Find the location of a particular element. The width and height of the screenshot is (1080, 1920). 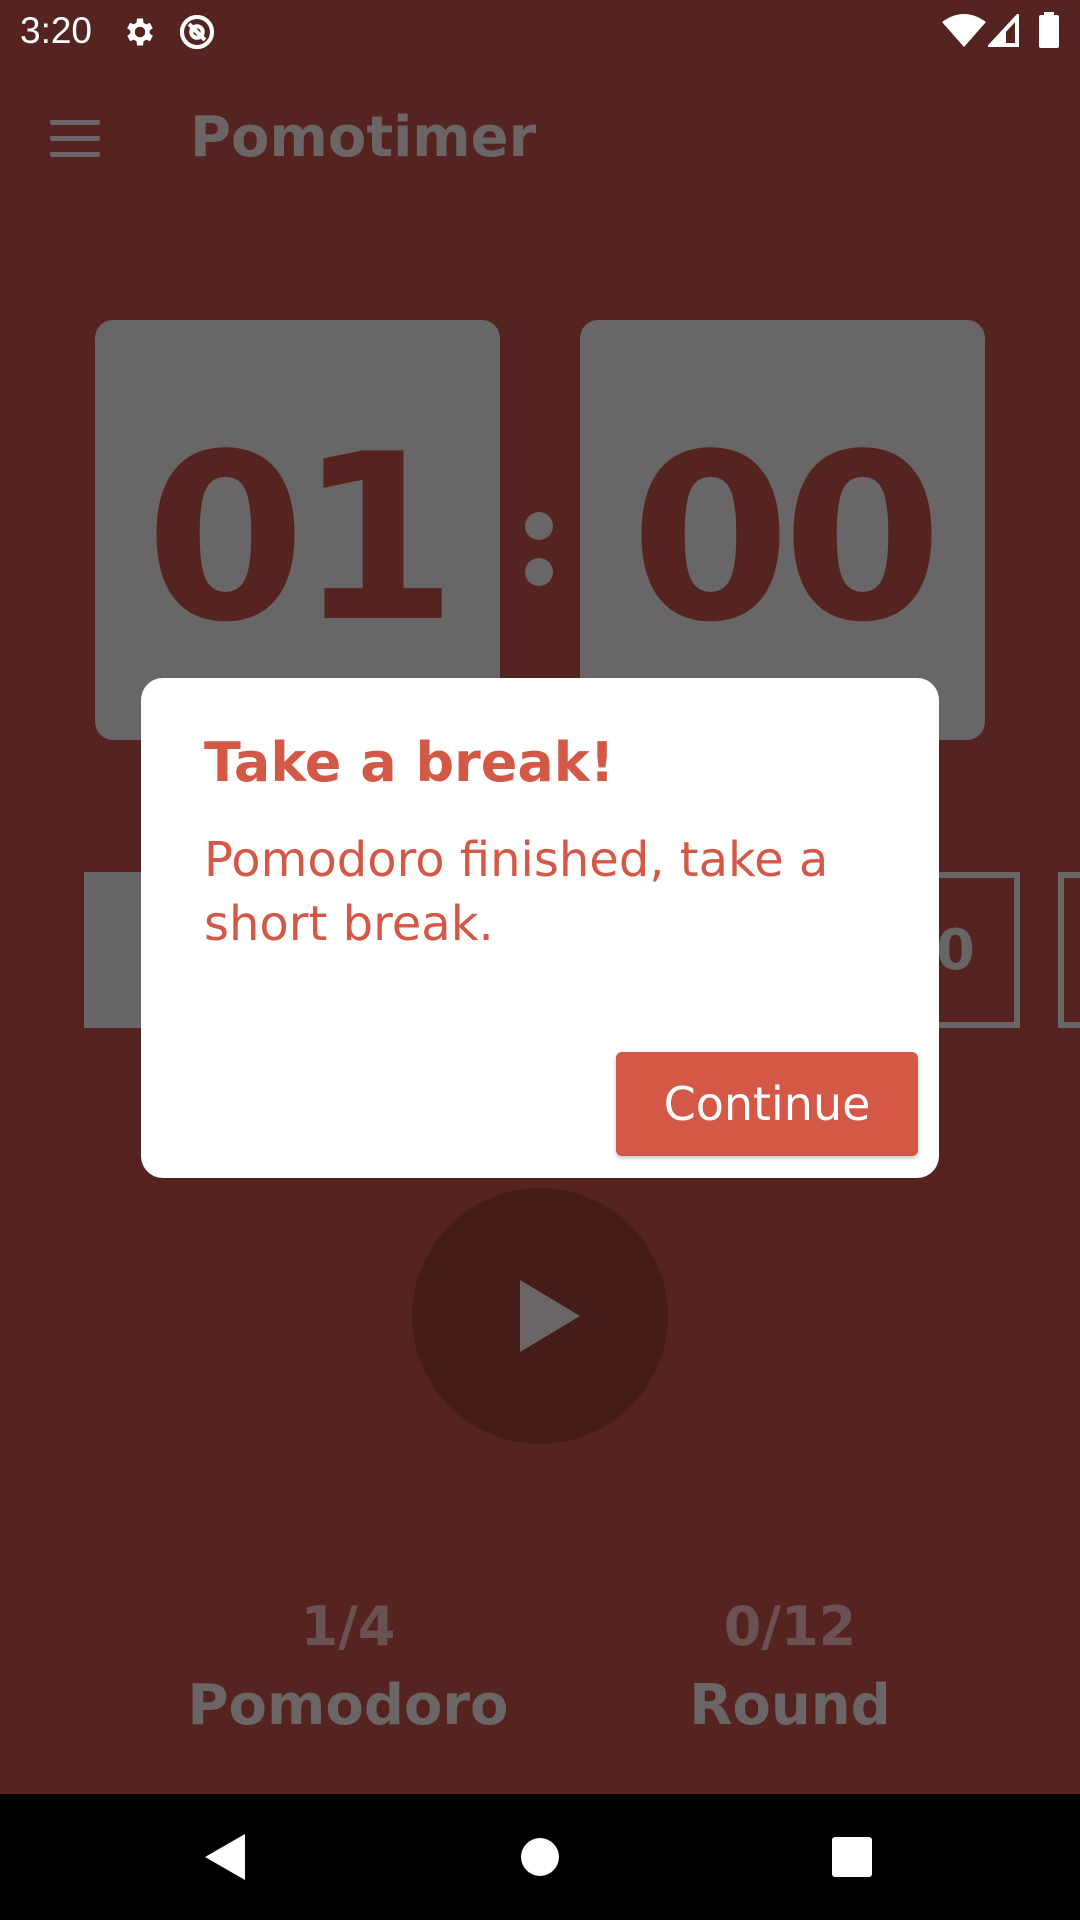

home-icon is located at coordinates (540, 1857).